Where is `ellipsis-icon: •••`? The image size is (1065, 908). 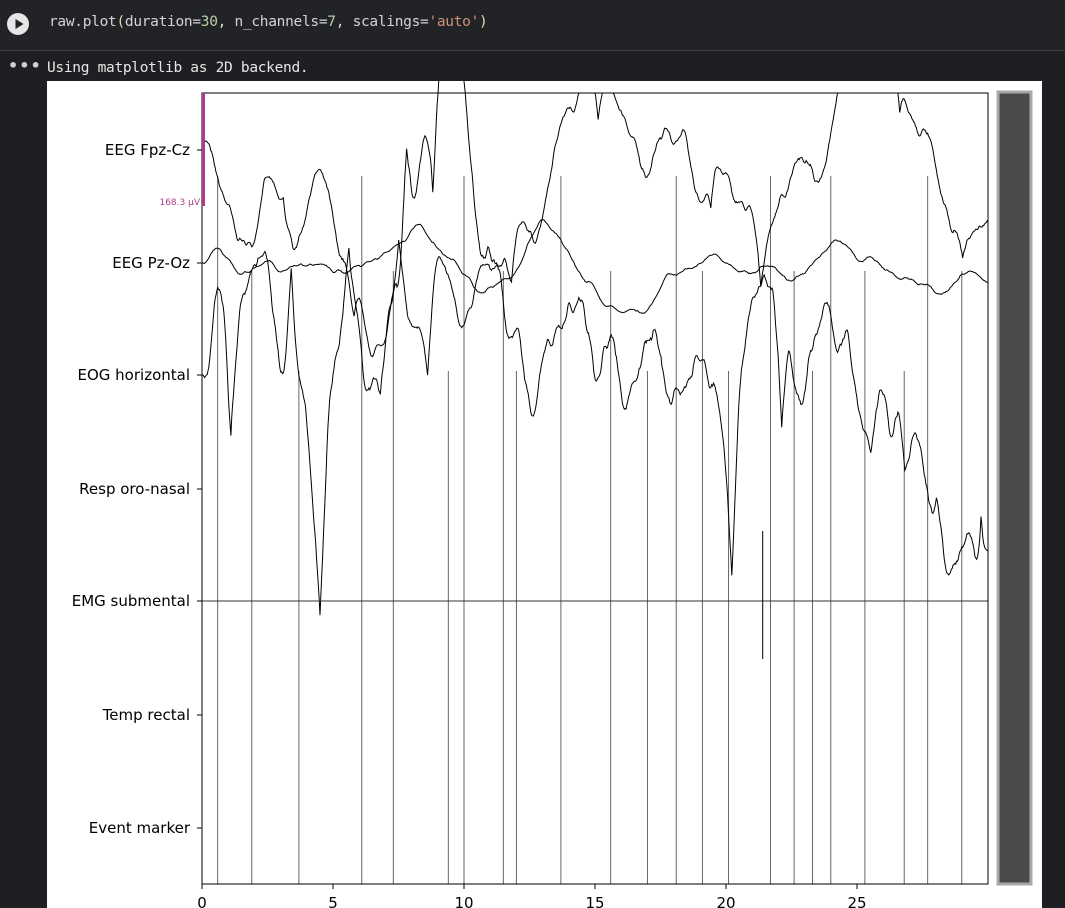 ellipsis-icon: ••• is located at coordinates (25, 65).